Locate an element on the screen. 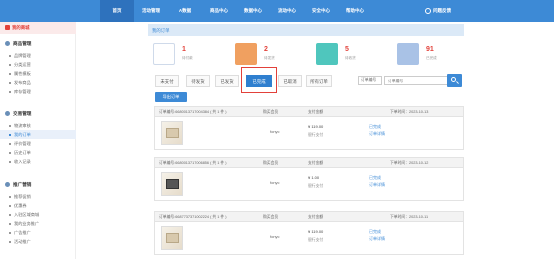 The image size is (554, 259). stat-to-receive: 5 待收货 is located at coordinates (355, 55).